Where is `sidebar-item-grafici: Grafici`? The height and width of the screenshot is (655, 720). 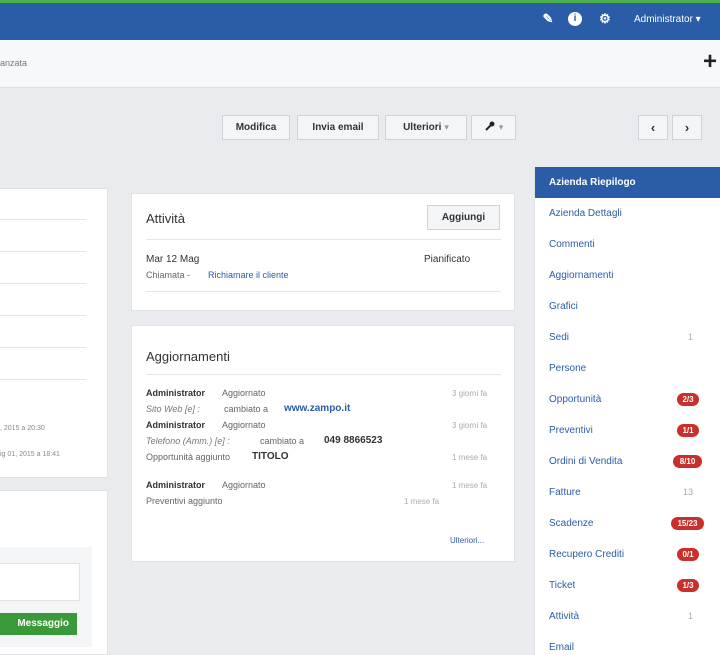 sidebar-item-grafici: Grafici is located at coordinates (627, 306).